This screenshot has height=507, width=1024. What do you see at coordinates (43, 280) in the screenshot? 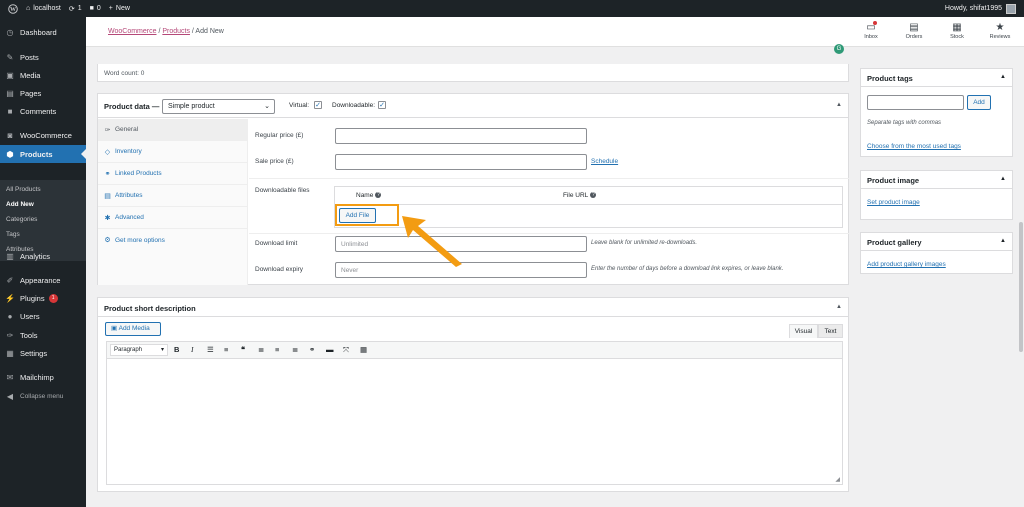
I see `menu-appearance: ✐ Appearance` at bounding box center [43, 280].